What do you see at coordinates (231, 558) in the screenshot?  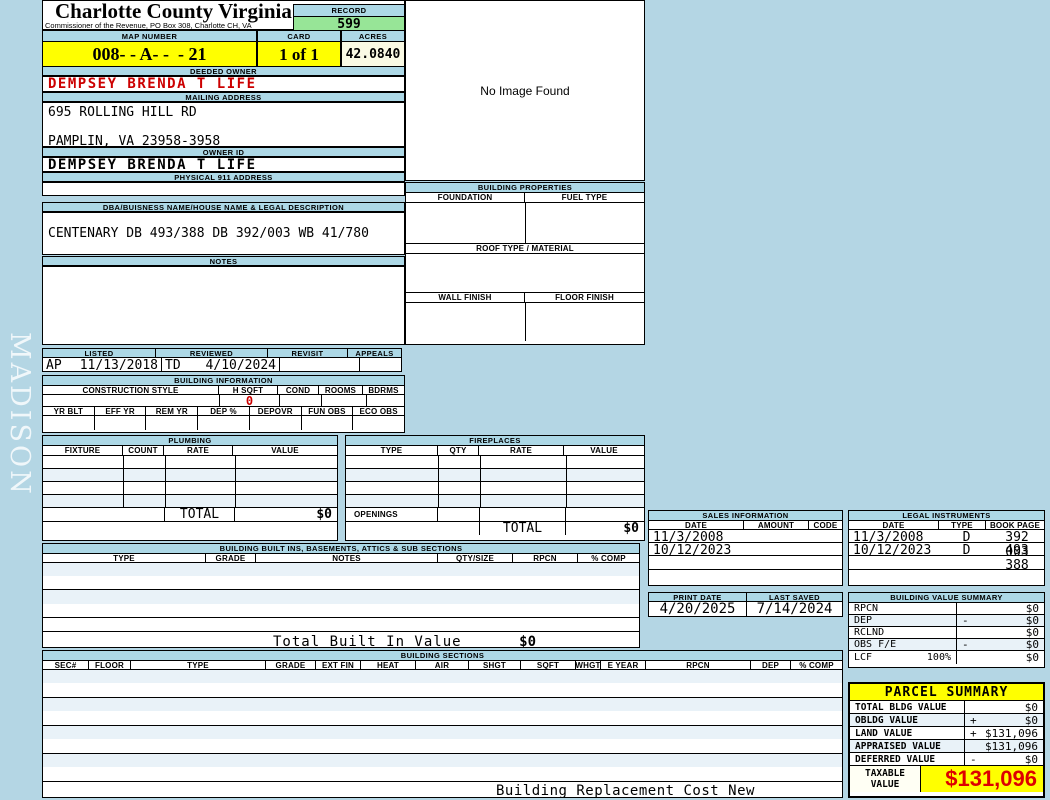 I see `bi-grade-header: GRADE` at bounding box center [231, 558].